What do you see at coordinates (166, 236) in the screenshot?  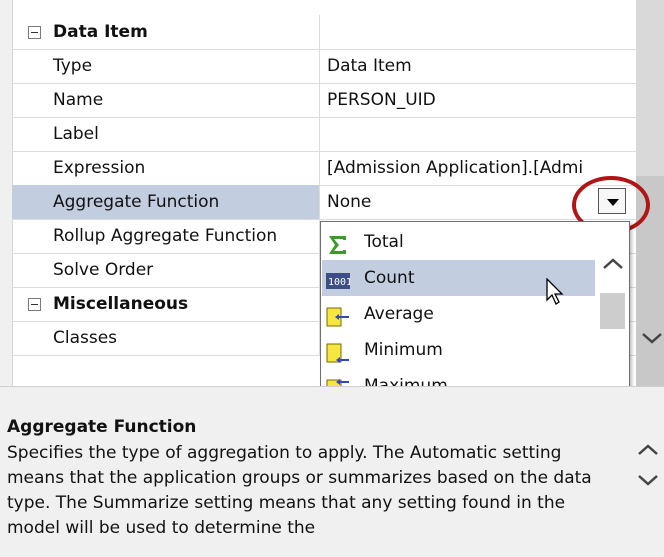 I see `property-name: Rollup Aggregate Function` at bounding box center [166, 236].